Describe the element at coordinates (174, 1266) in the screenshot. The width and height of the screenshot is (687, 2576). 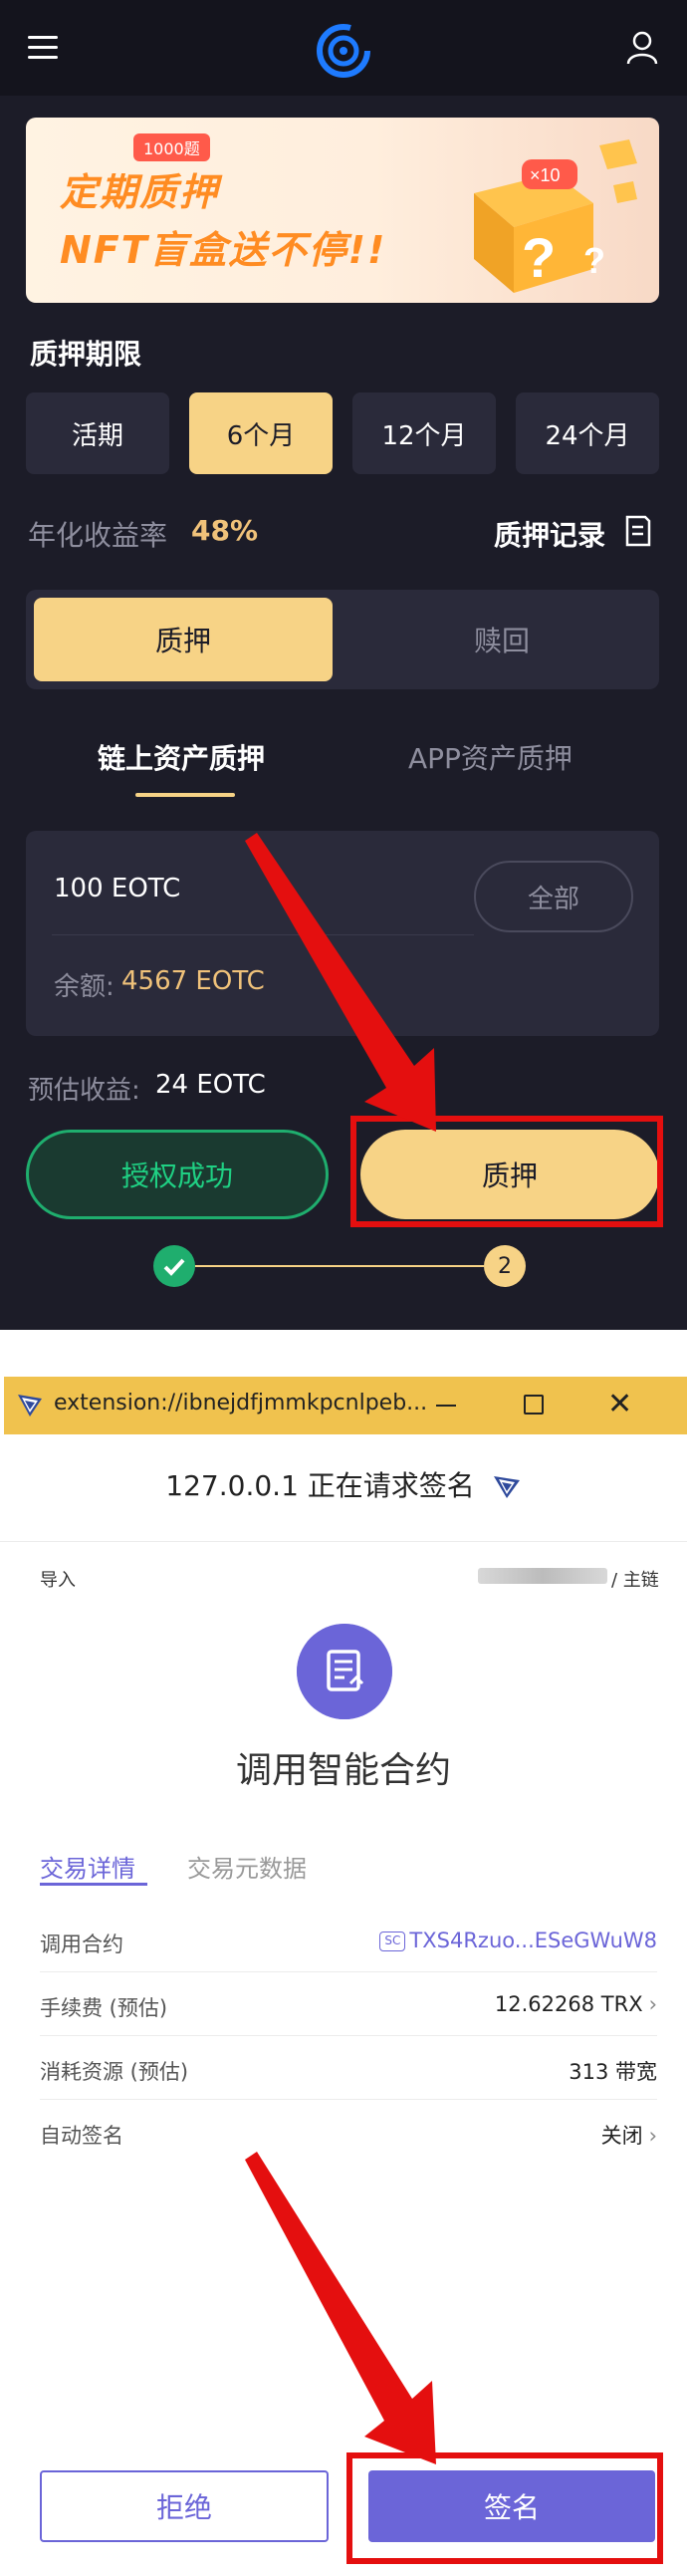
I see `step-complete-check-icon` at that location.